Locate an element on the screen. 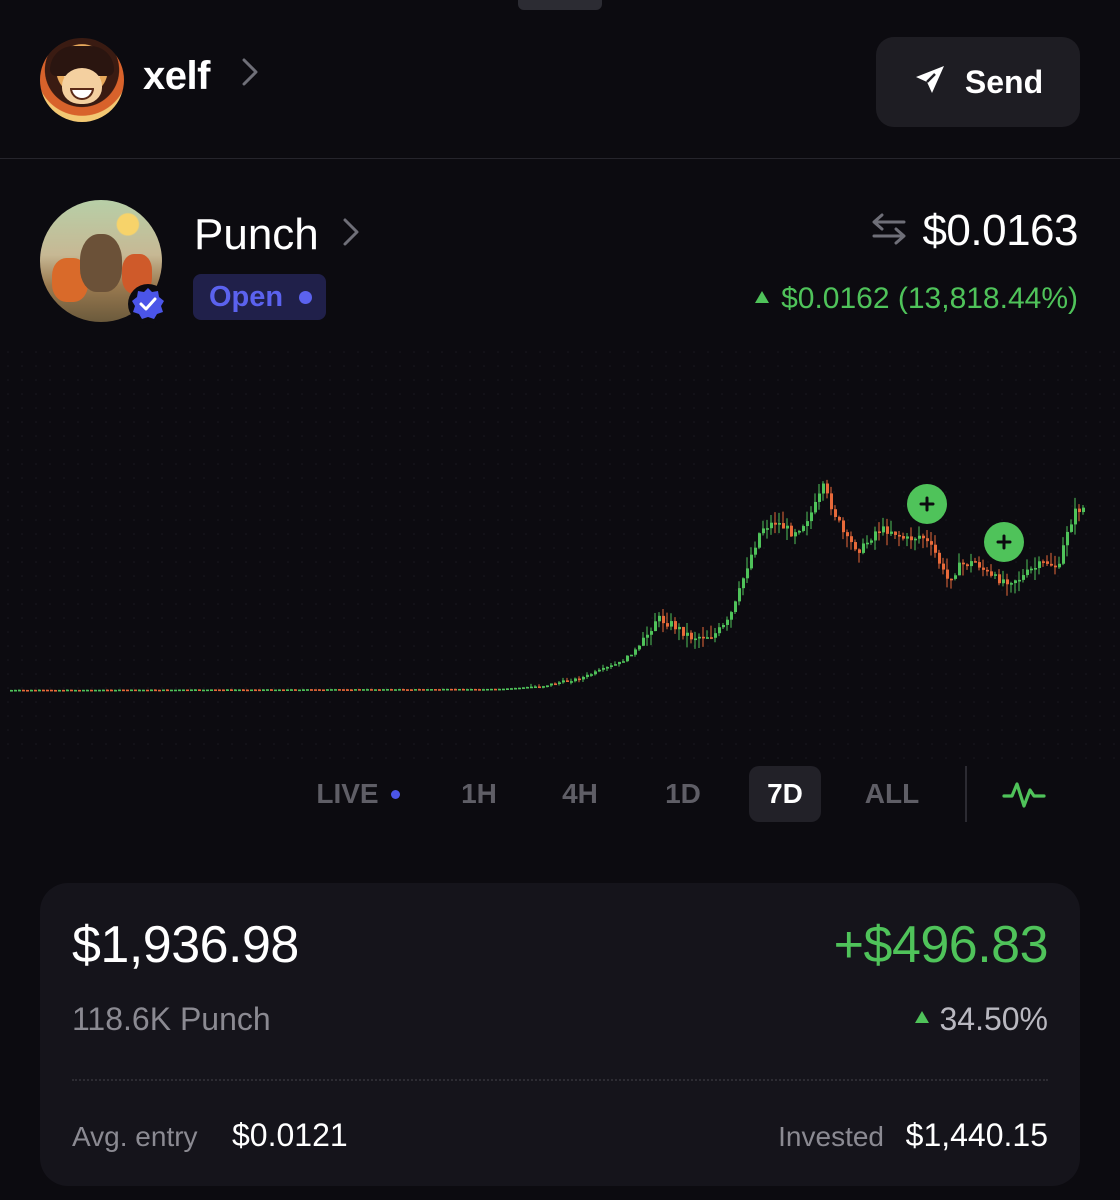 Image resolution: width=1120 pixels, height=1200 pixels. holding-amount: 118.6K Punch is located at coordinates (171, 1019).